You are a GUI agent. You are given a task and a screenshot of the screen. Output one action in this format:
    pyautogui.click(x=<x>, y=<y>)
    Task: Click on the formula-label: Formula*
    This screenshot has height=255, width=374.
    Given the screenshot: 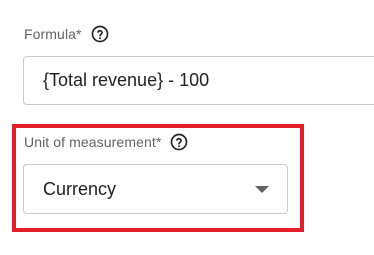 What is the action you would take?
    pyautogui.click(x=53, y=34)
    